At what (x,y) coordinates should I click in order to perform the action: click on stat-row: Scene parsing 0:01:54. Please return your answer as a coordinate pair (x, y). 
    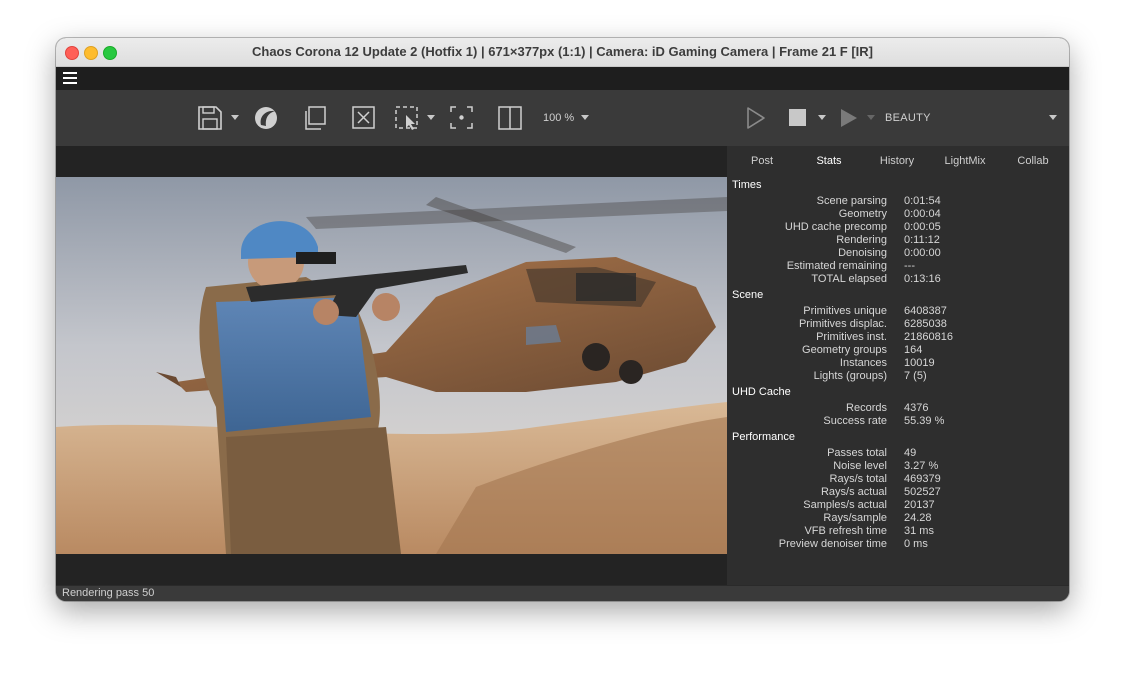
    Looking at the image, I should click on (878, 201).